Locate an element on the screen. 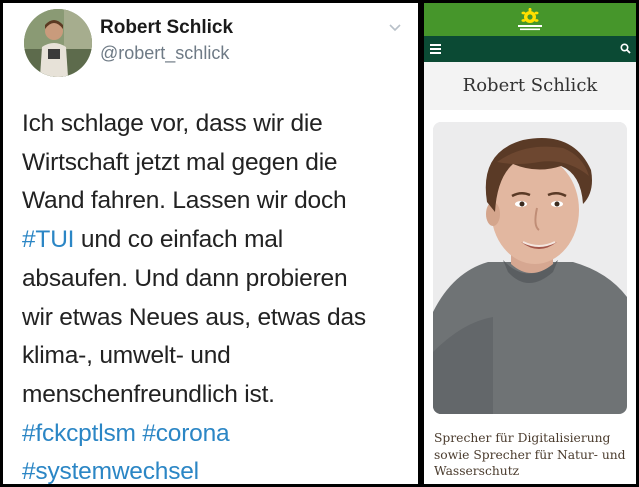  menu-icon is located at coordinates (435, 49).